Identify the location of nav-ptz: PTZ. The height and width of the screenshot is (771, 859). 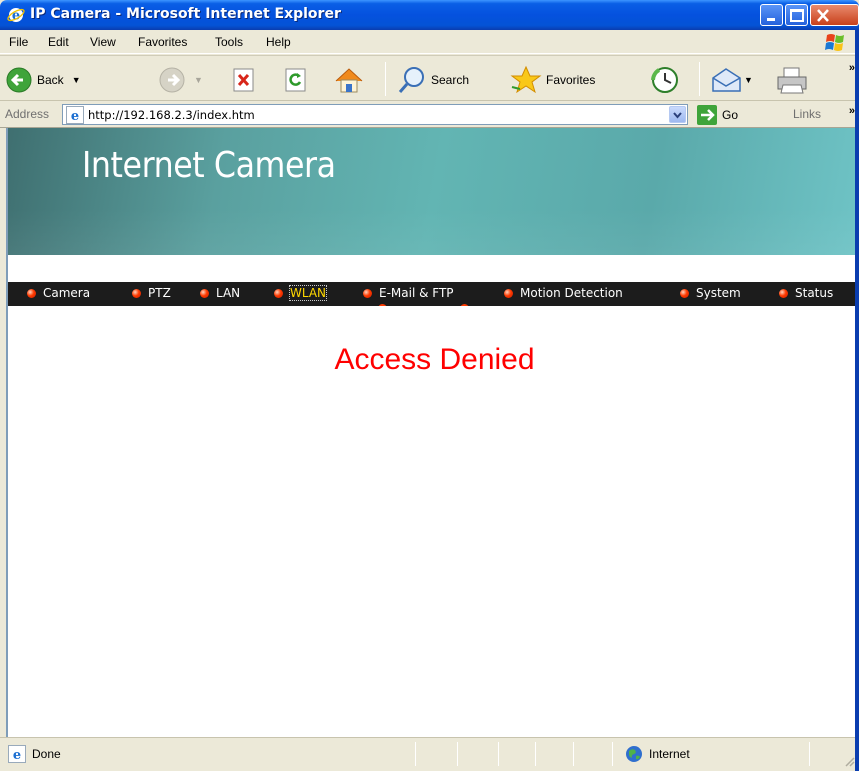
(151, 293).